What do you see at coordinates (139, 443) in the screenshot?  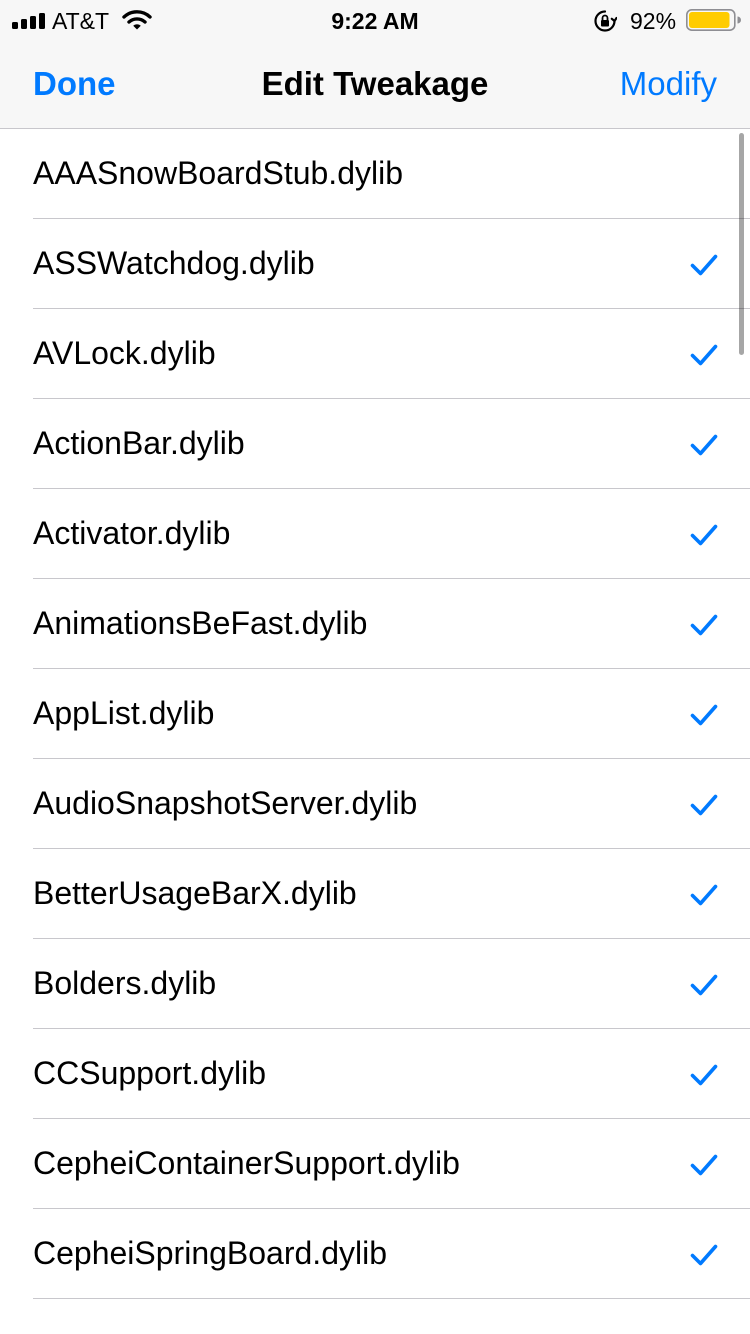 I see `list-item-label: ActionBar.dylib` at bounding box center [139, 443].